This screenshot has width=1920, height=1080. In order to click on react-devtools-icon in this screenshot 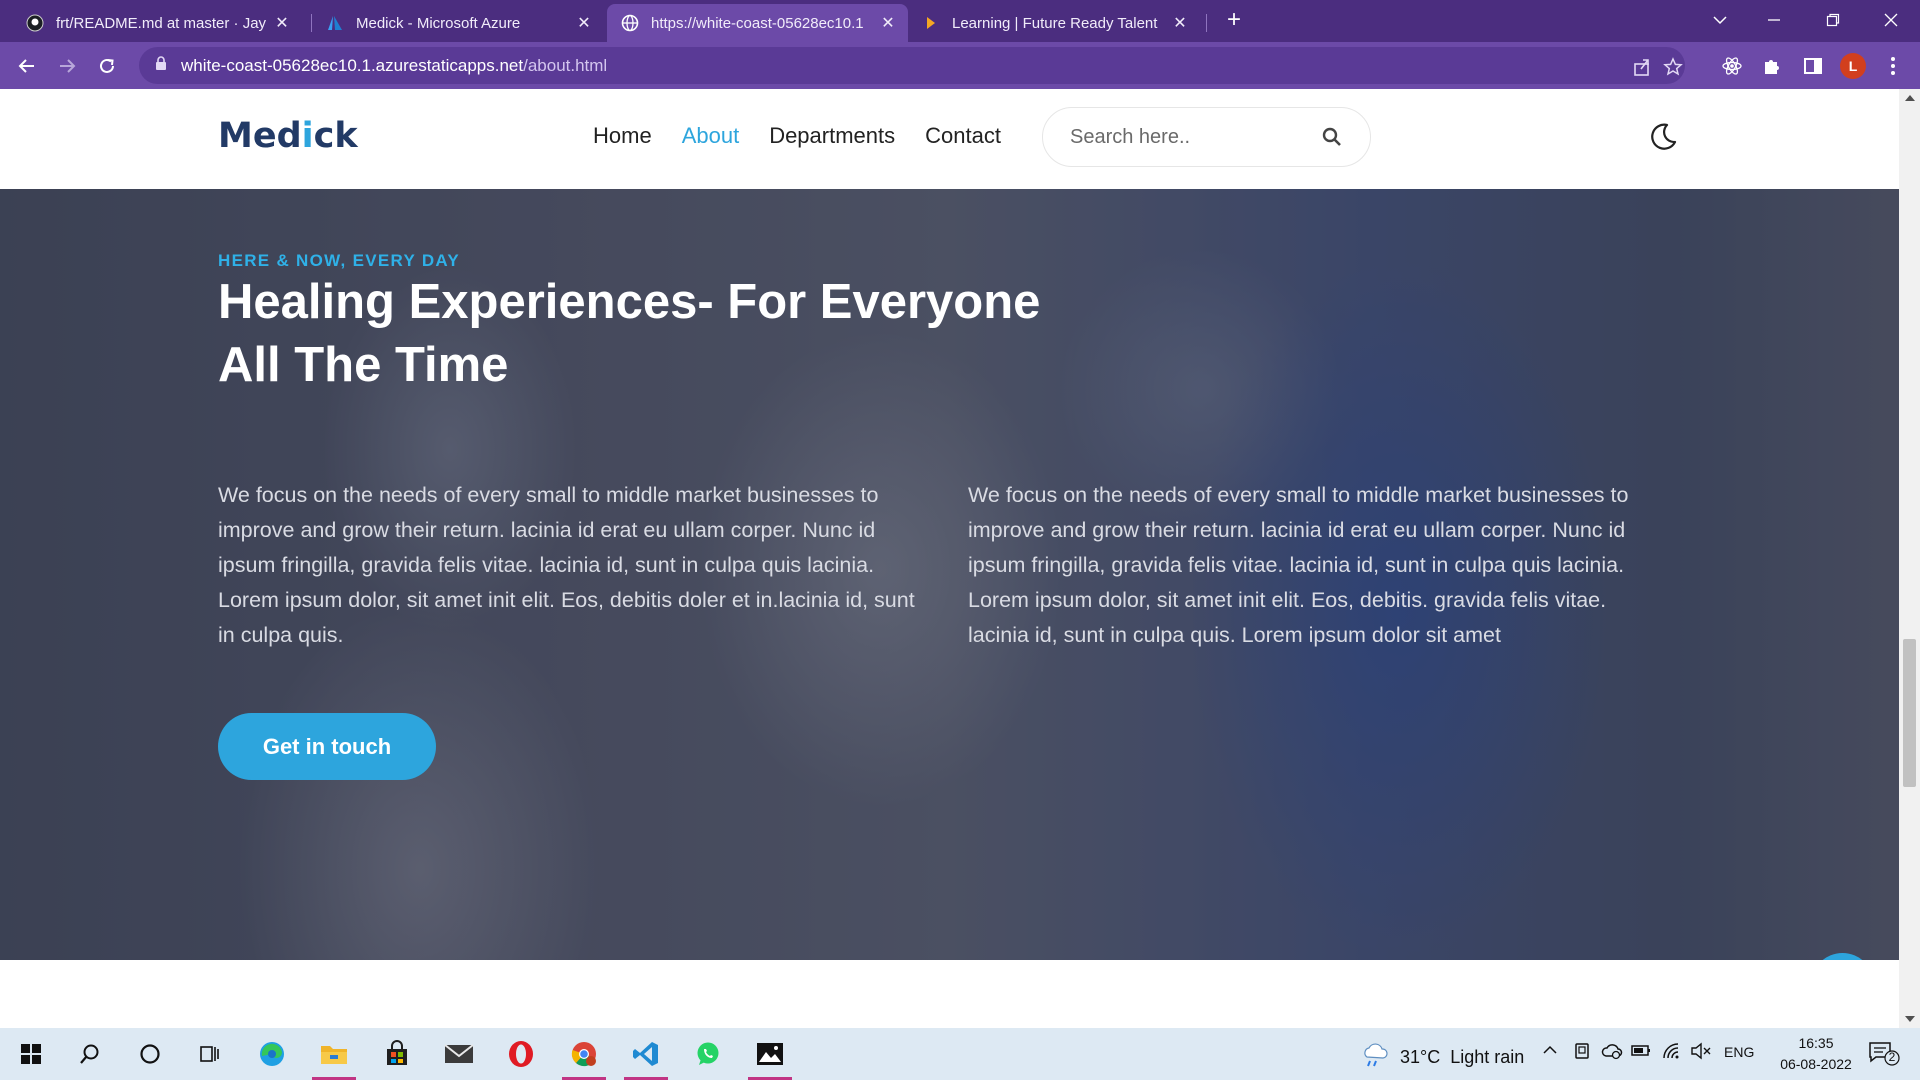, I will do `click(1732, 66)`.